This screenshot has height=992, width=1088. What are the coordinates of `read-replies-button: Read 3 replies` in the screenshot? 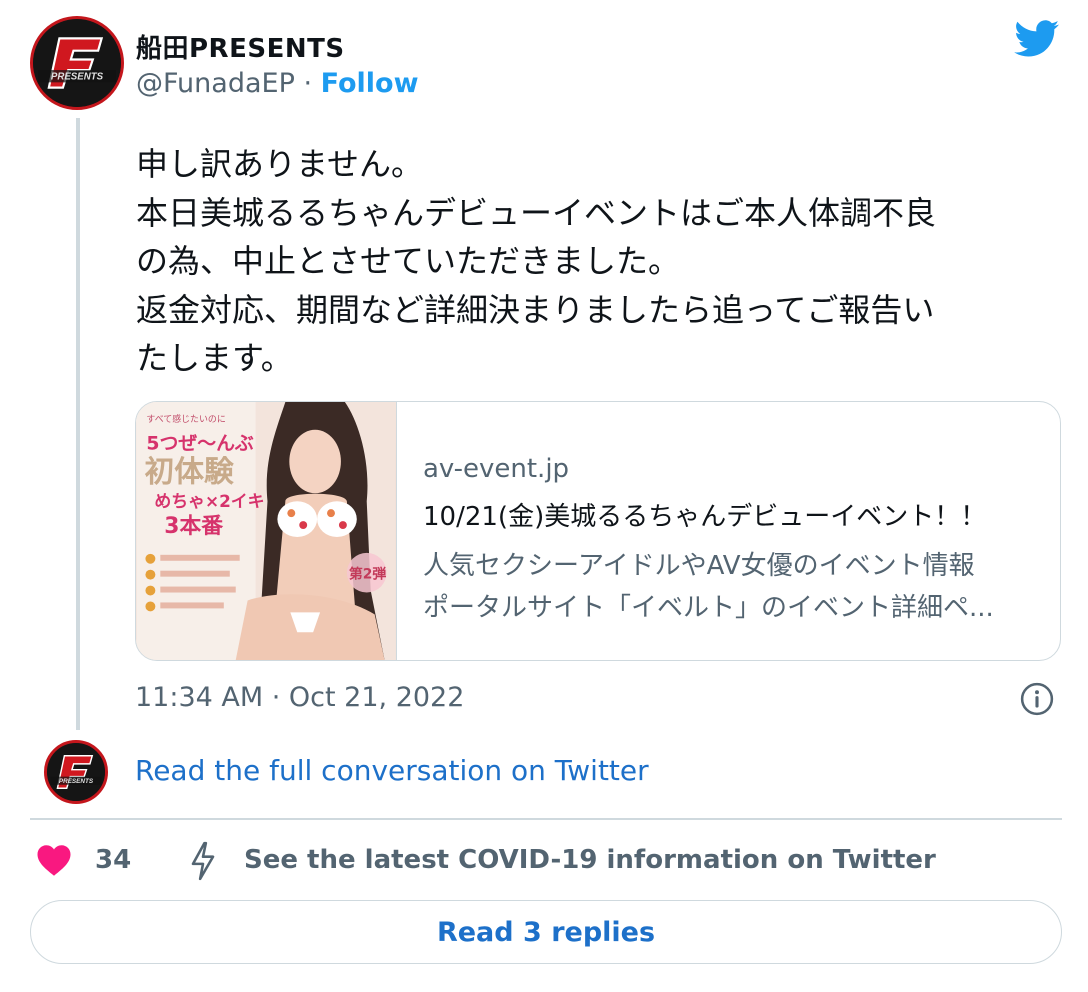 It's located at (546, 932).